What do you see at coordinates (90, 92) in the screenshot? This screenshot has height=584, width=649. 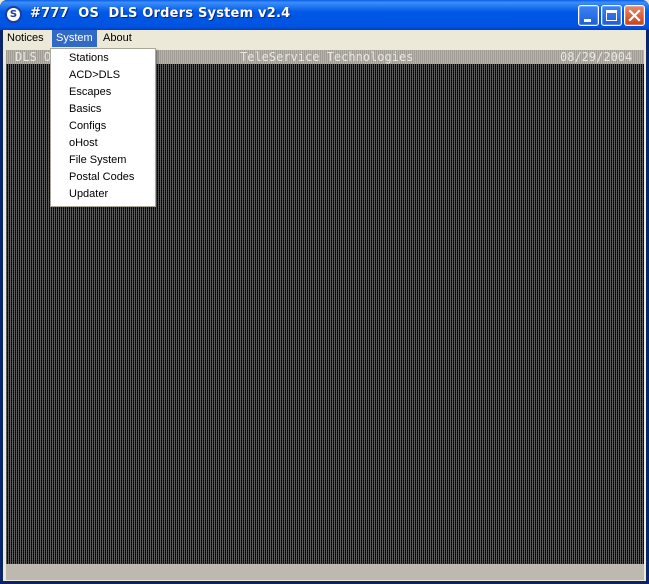 I see `menu-item-escapes: Escapes` at bounding box center [90, 92].